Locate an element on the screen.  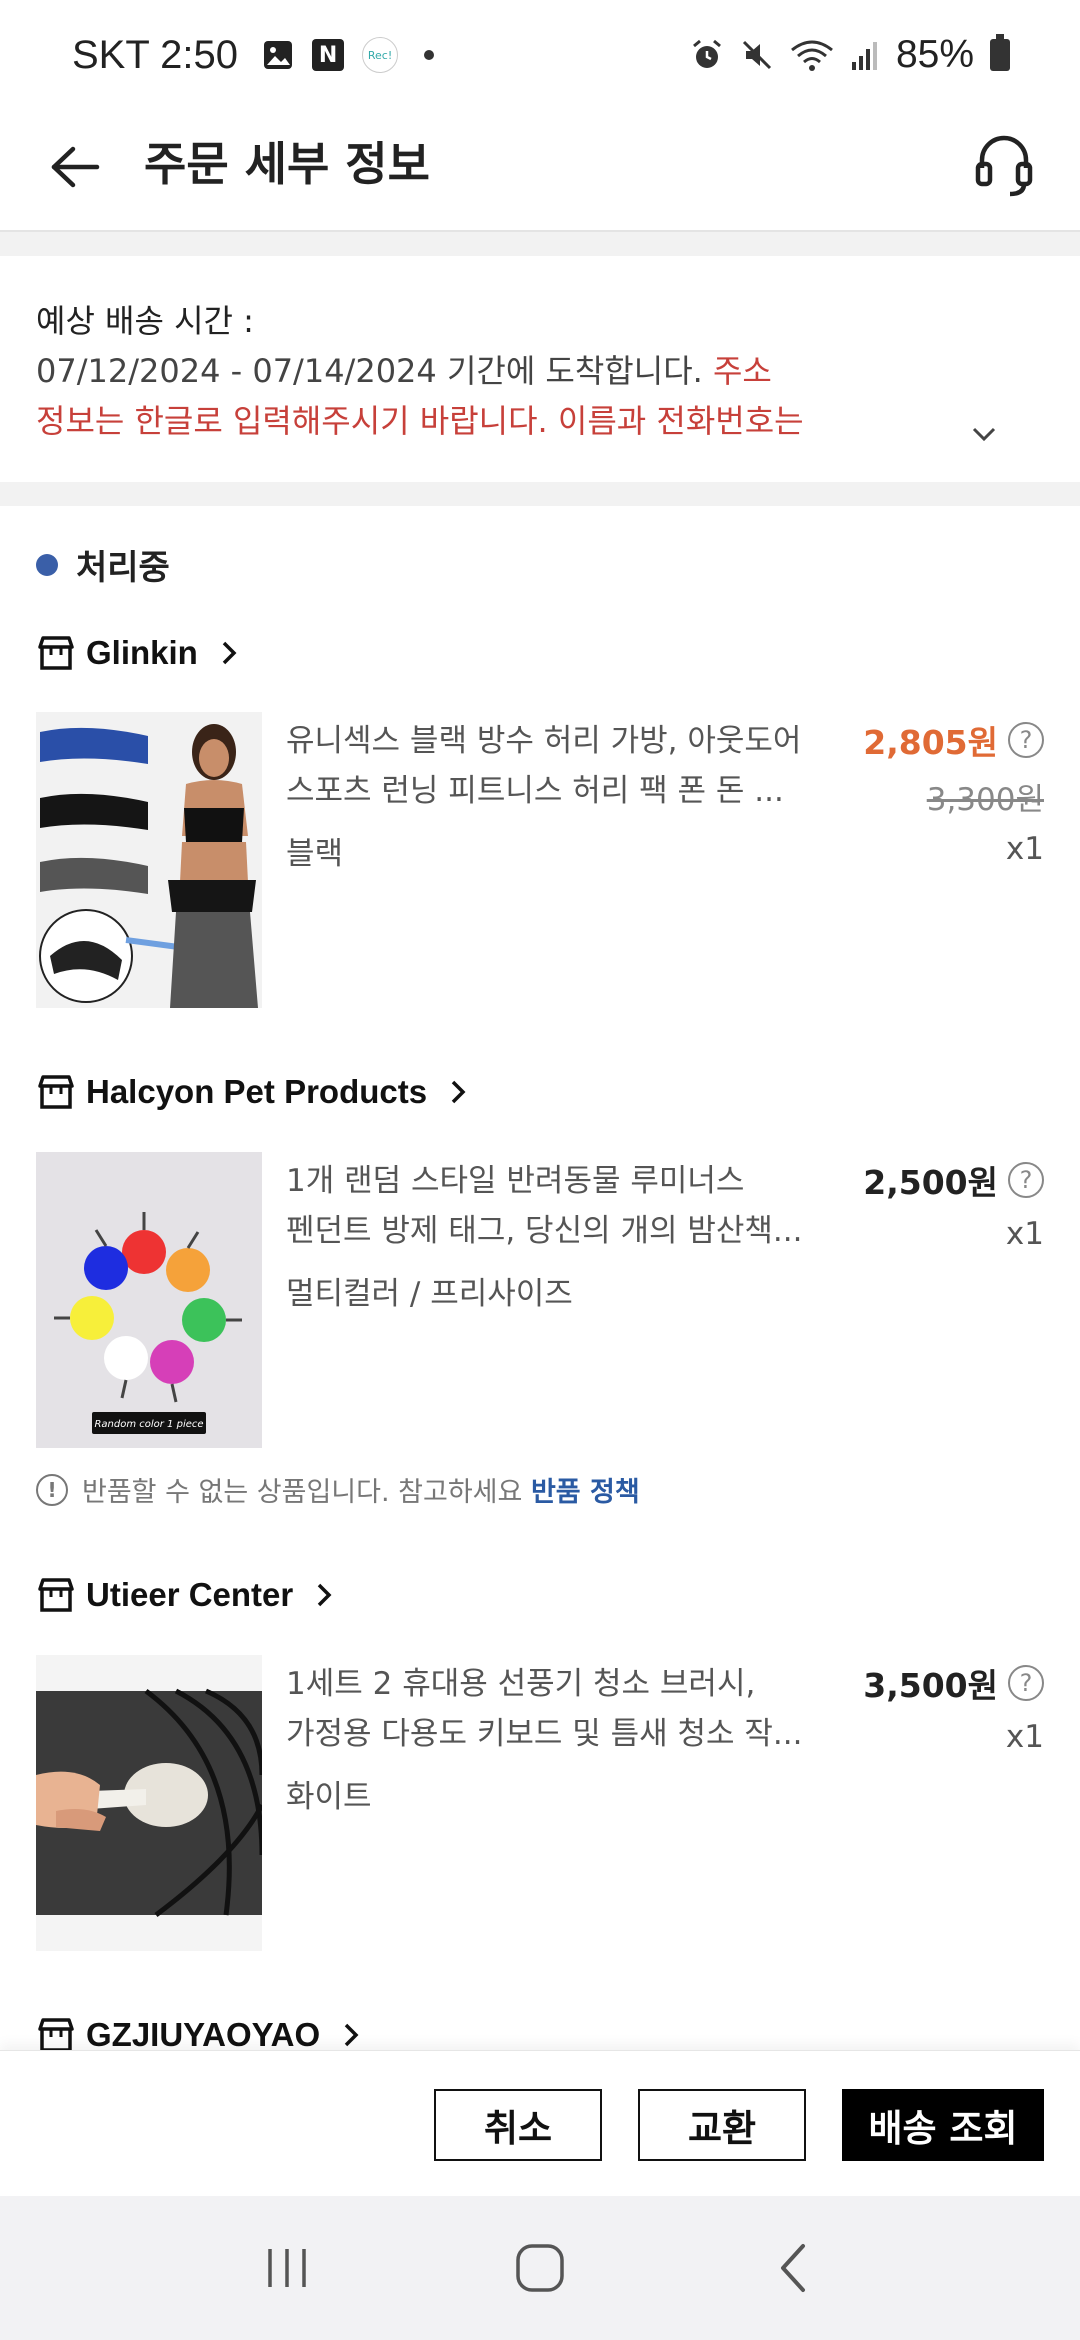
return-policy-link: 반품 정책 is located at coordinates (585, 1492).